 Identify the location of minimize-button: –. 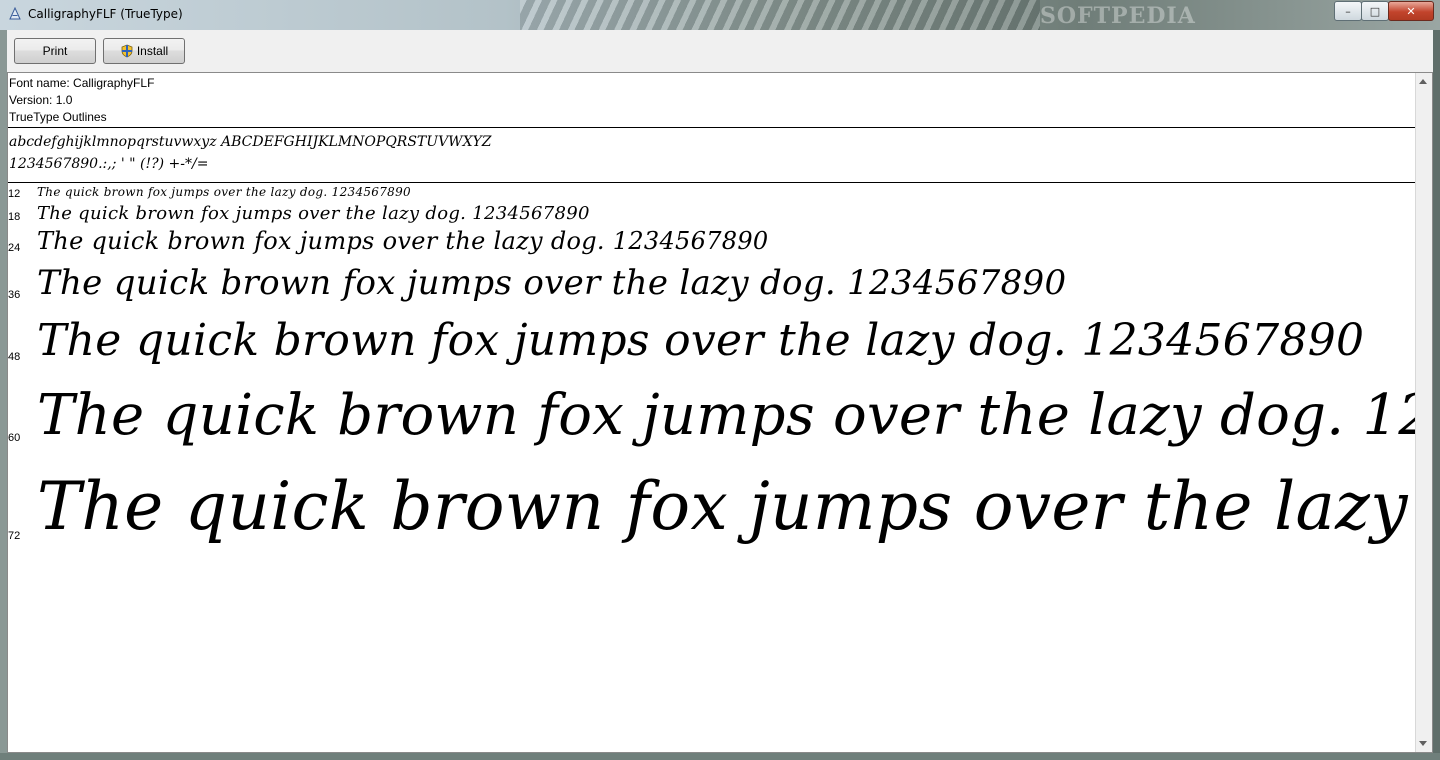
(1348, 11).